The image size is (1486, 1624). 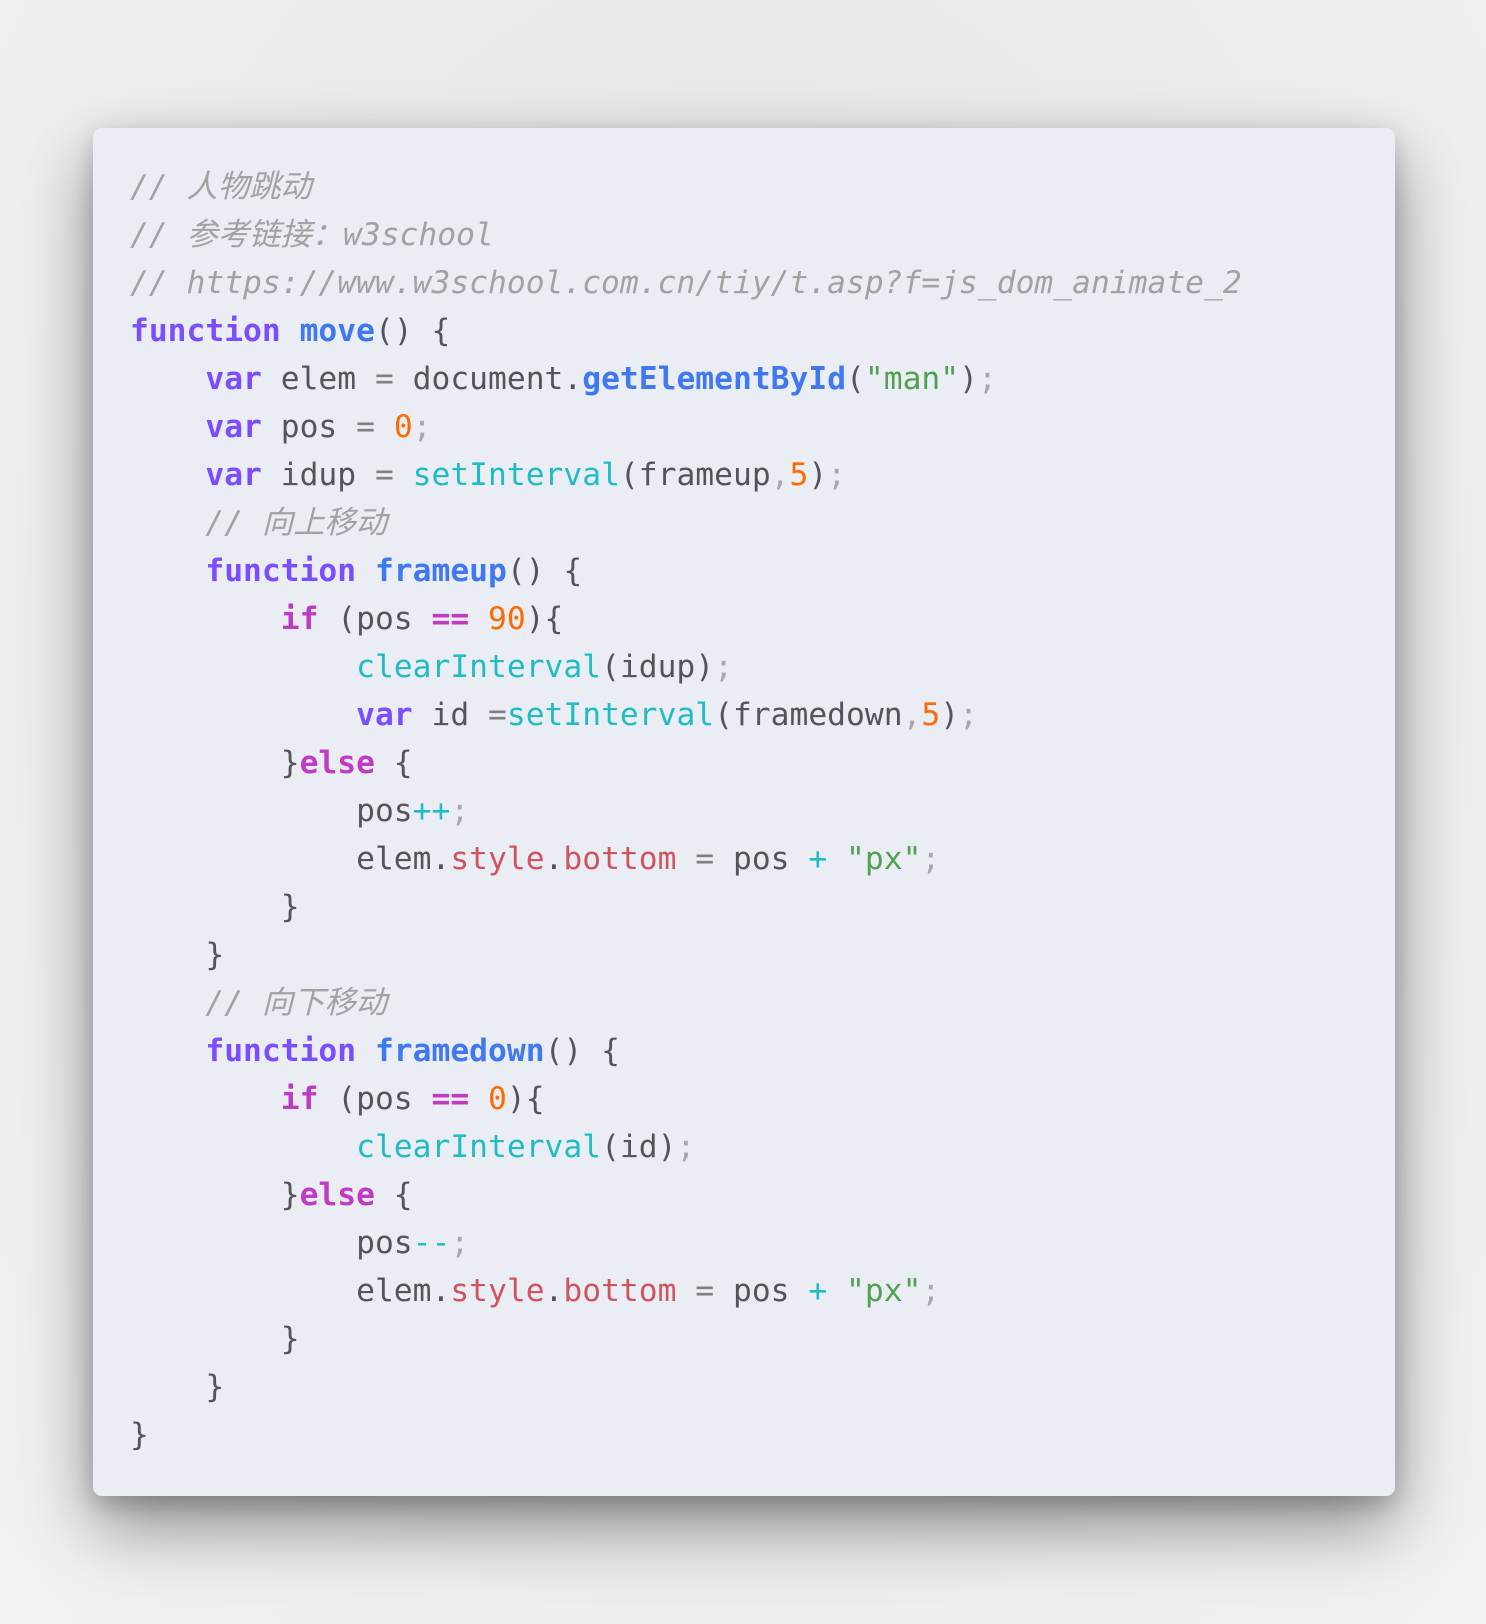 What do you see at coordinates (818, 1291) in the screenshot?
I see `code-operator: +` at bounding box center [818, 1291].